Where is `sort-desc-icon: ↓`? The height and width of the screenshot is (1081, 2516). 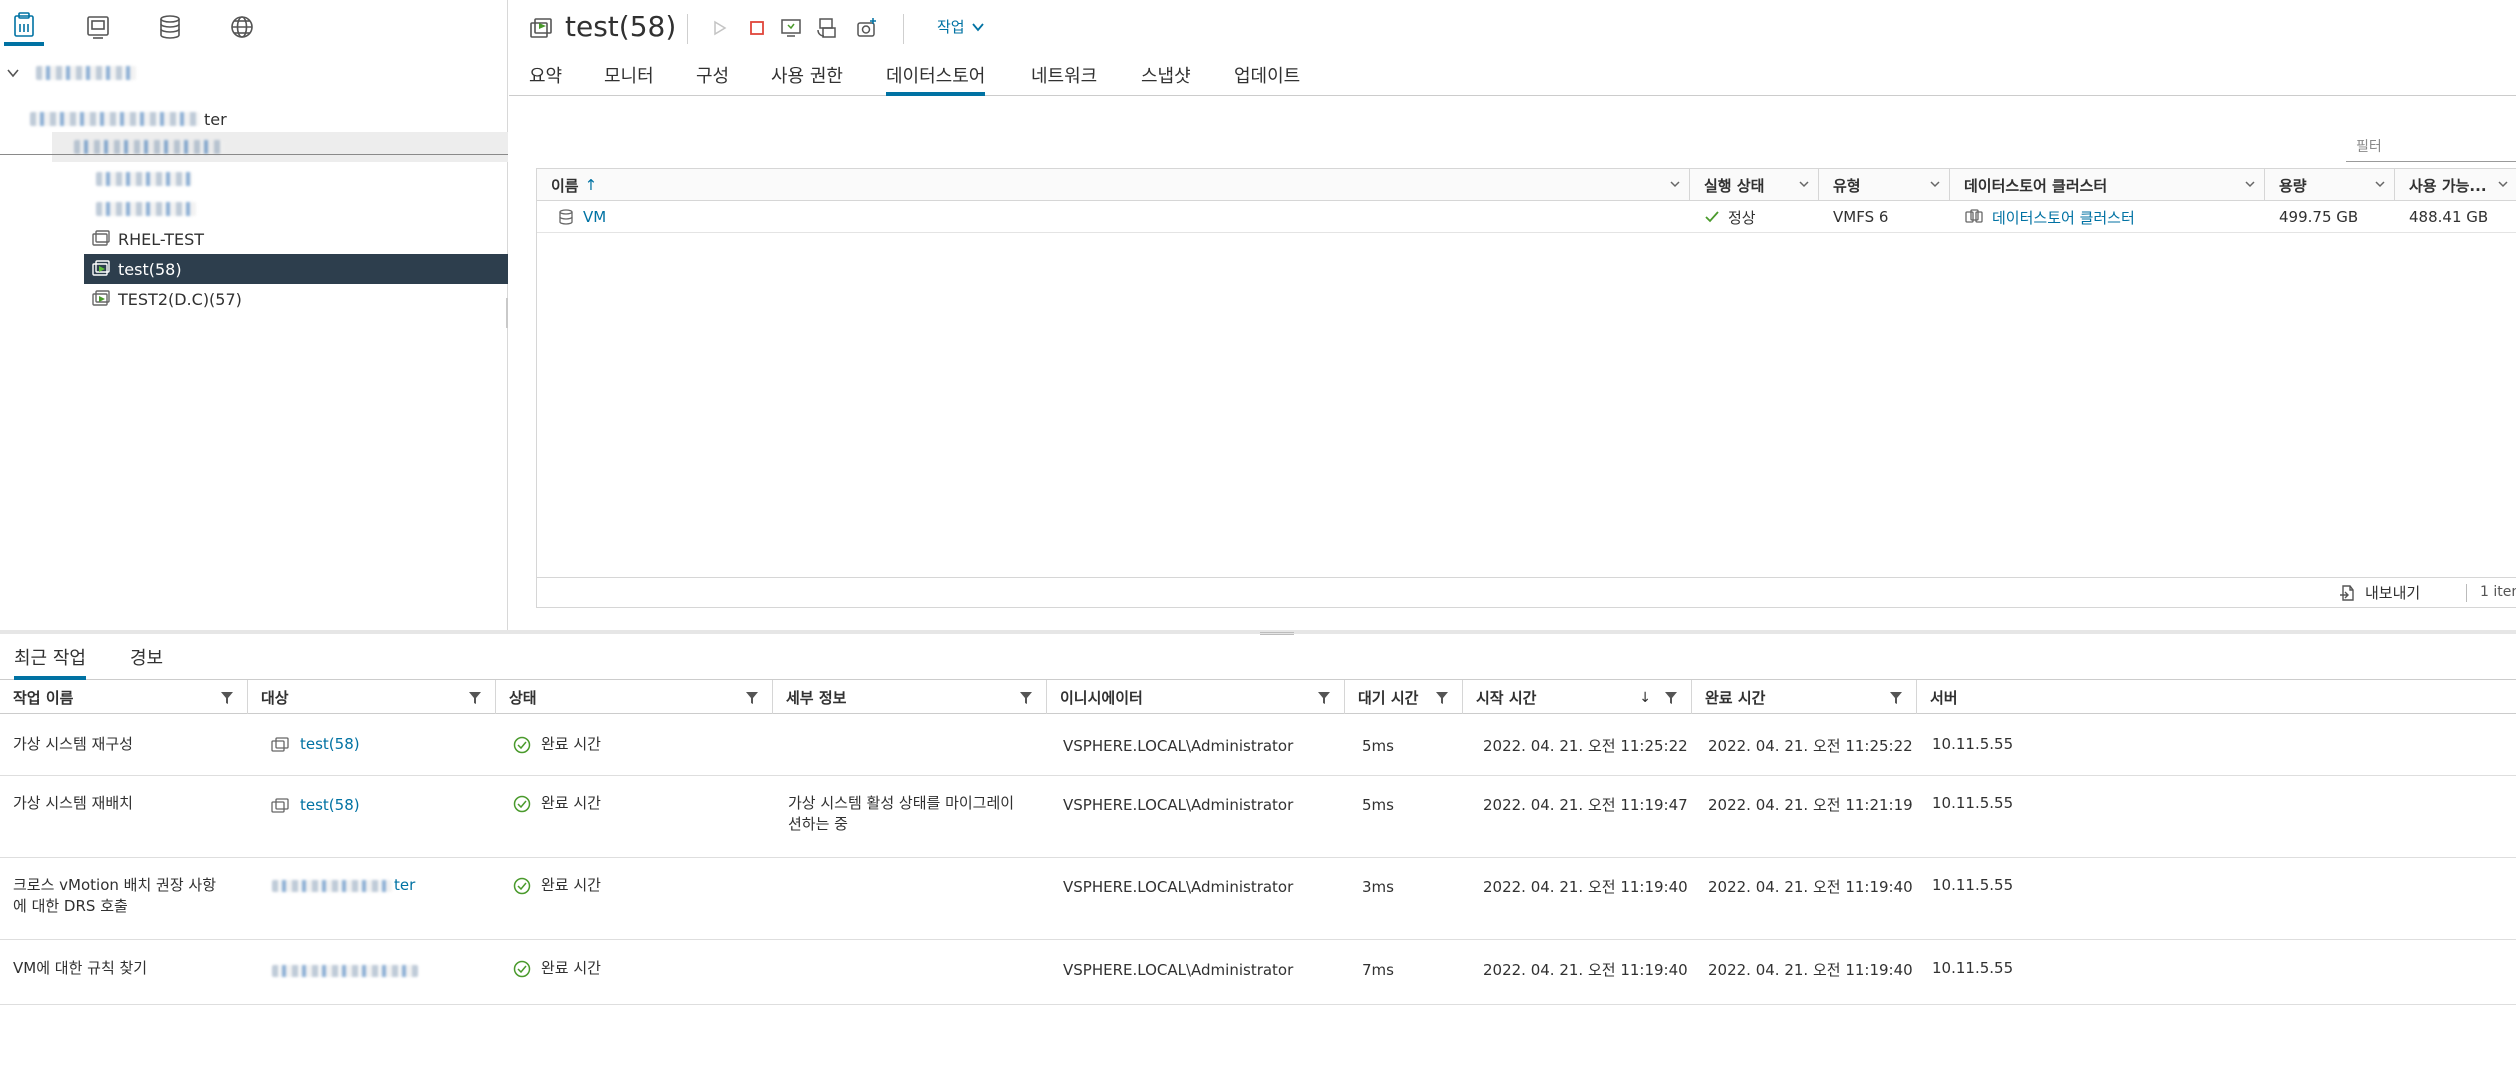 sort-desc-icon: ↓ is located at coordinates (1645, 698).